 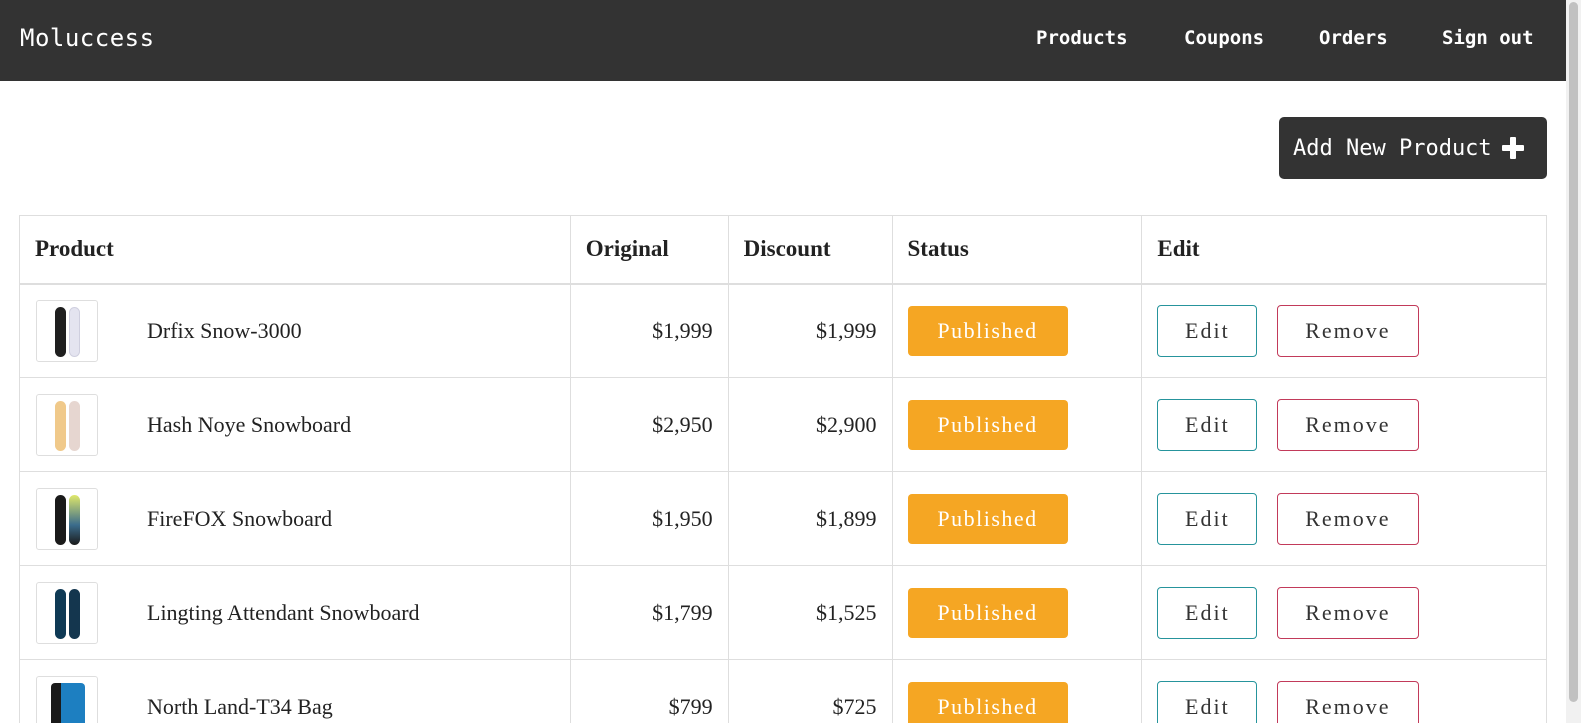 I want to click on scrollbar-thumb, so click(x=1573, y=352).